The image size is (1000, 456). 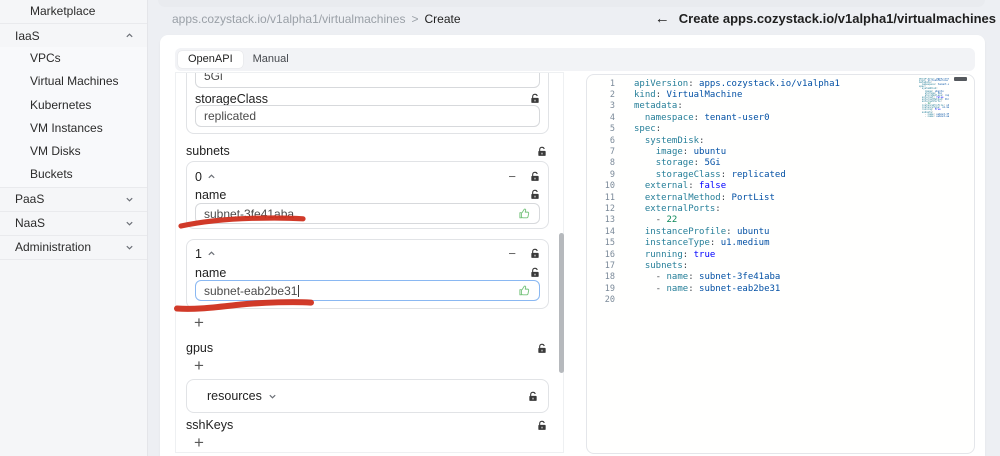 I want to click on code-line: 6 systemDisk:, so click(x=780, y=140).